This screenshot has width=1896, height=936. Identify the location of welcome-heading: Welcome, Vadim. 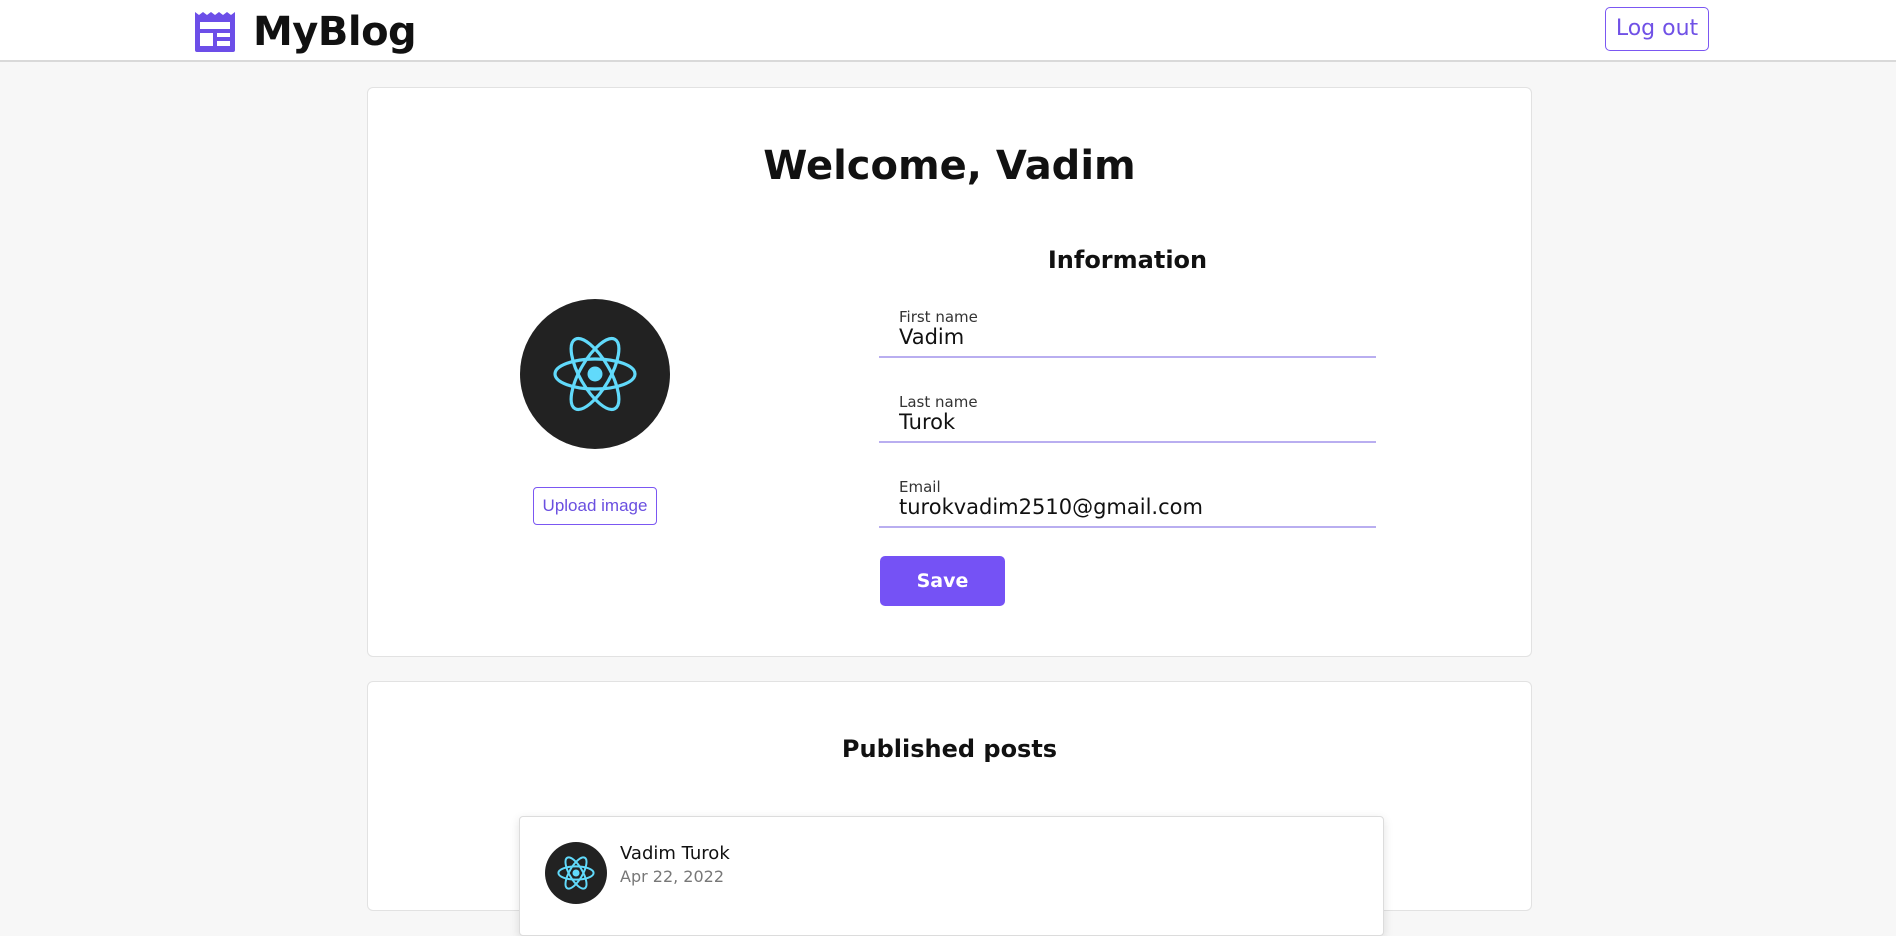
(949, 166).